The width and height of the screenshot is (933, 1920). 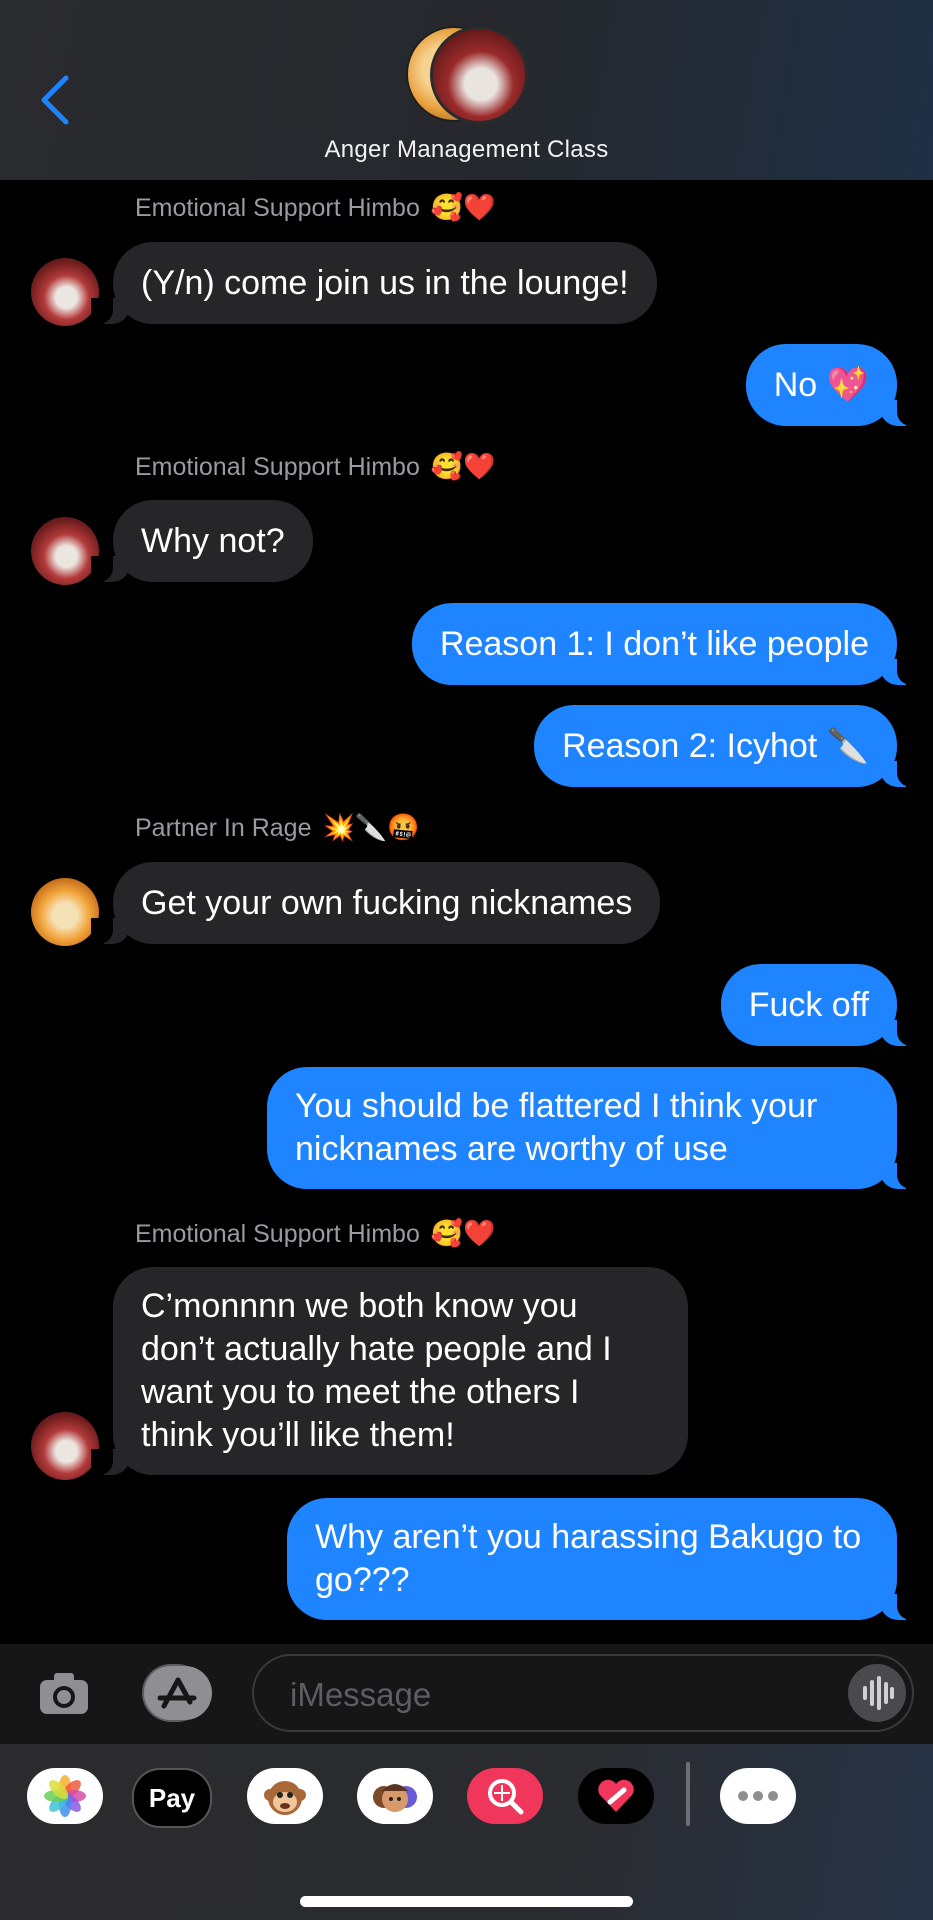 What do you see at coordinates (64, 1694) in the screenshot?
I see `camera-icon` at bounding box center [64, 1694].